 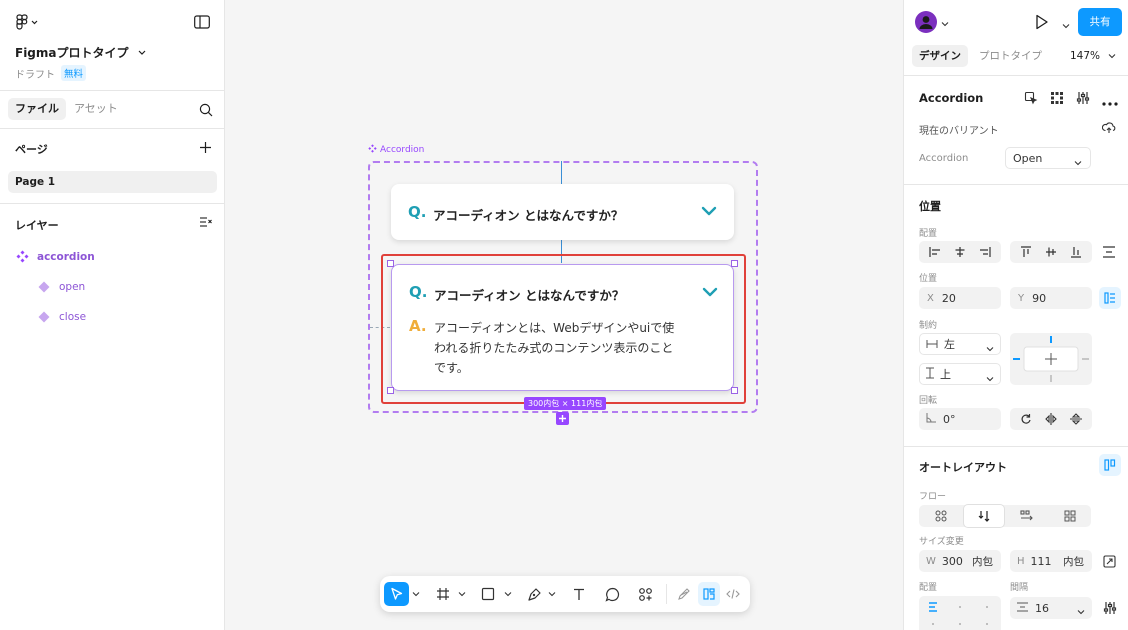 What do you see at coordinates (1108, 129) in the screenshot?
I see `upload-icon` at bounding box center [1108, 129].